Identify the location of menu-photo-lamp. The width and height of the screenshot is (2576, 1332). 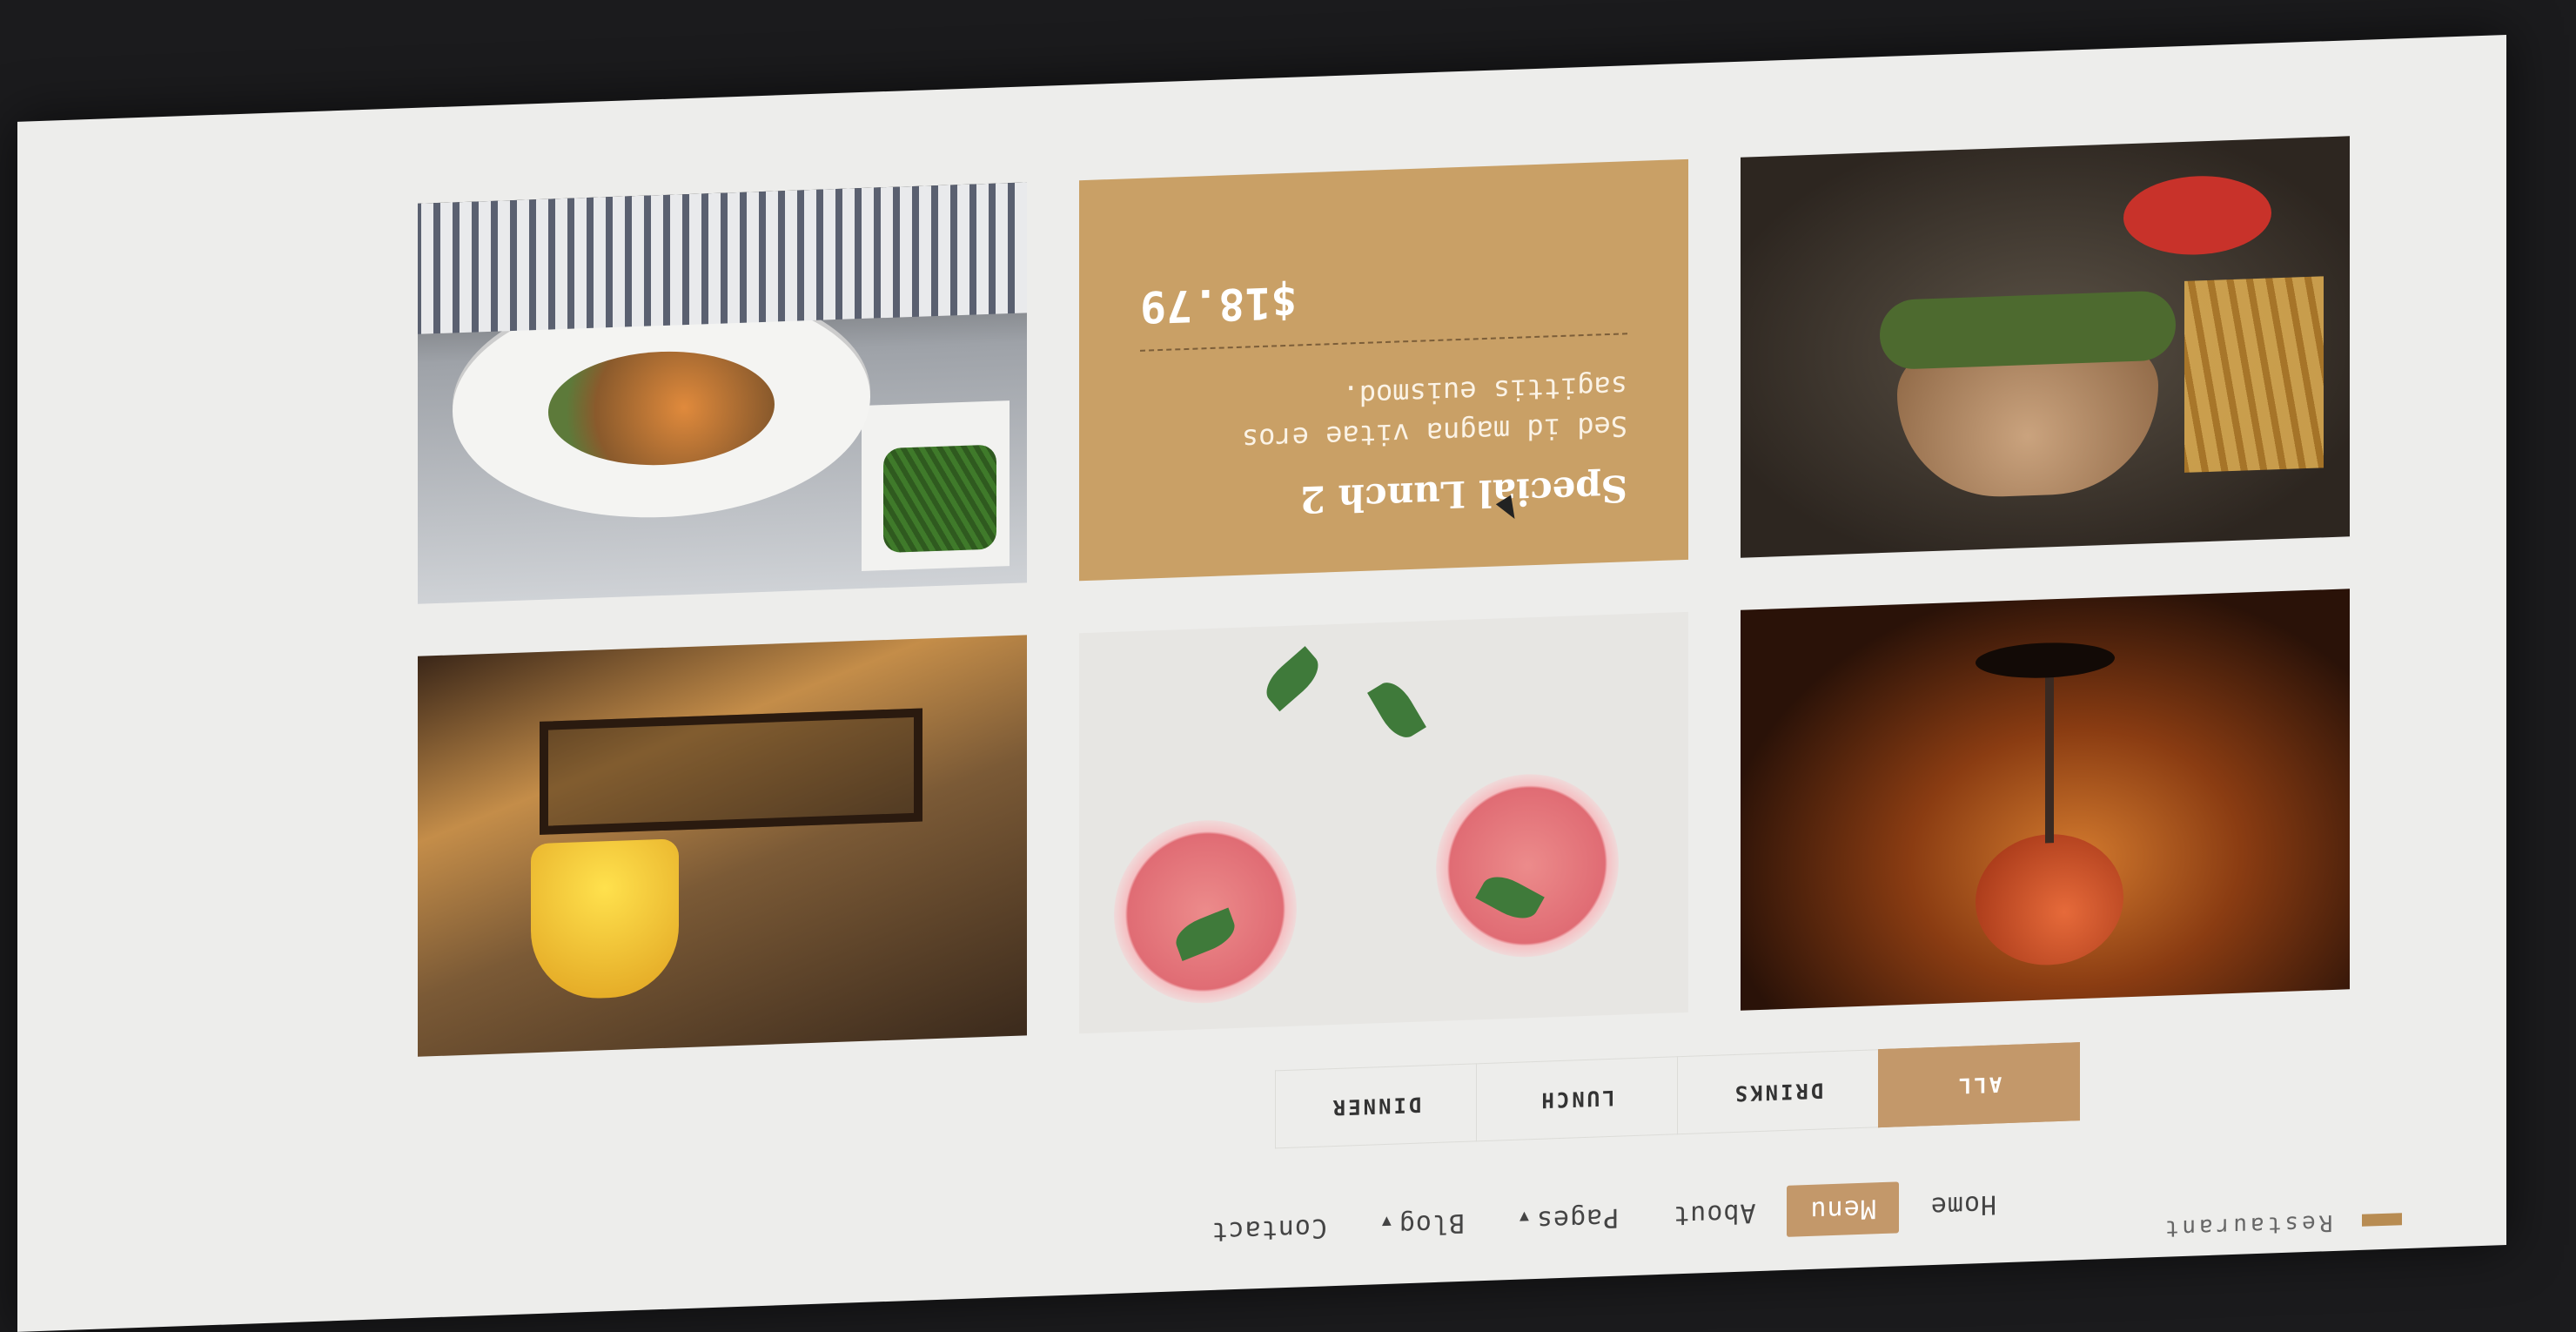
(722, 846).